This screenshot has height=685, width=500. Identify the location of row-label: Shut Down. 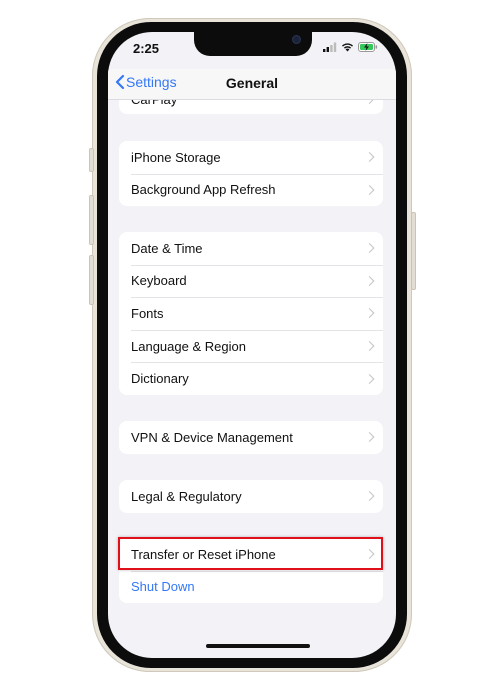
(163, 587).